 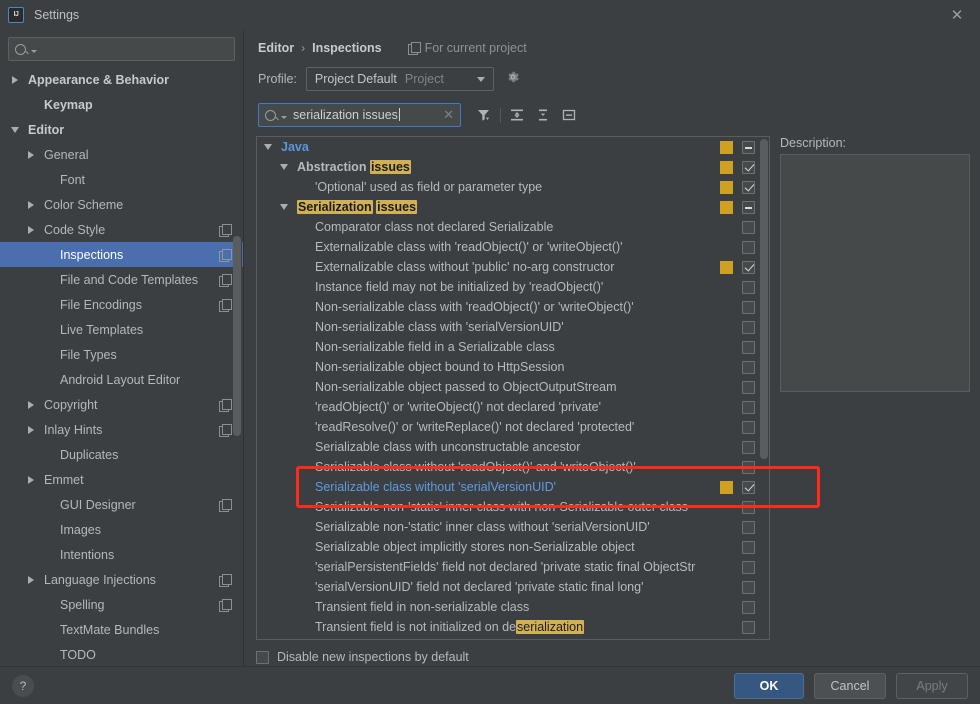 I want to click on ok-button: OK, so click(x=769, y=685).